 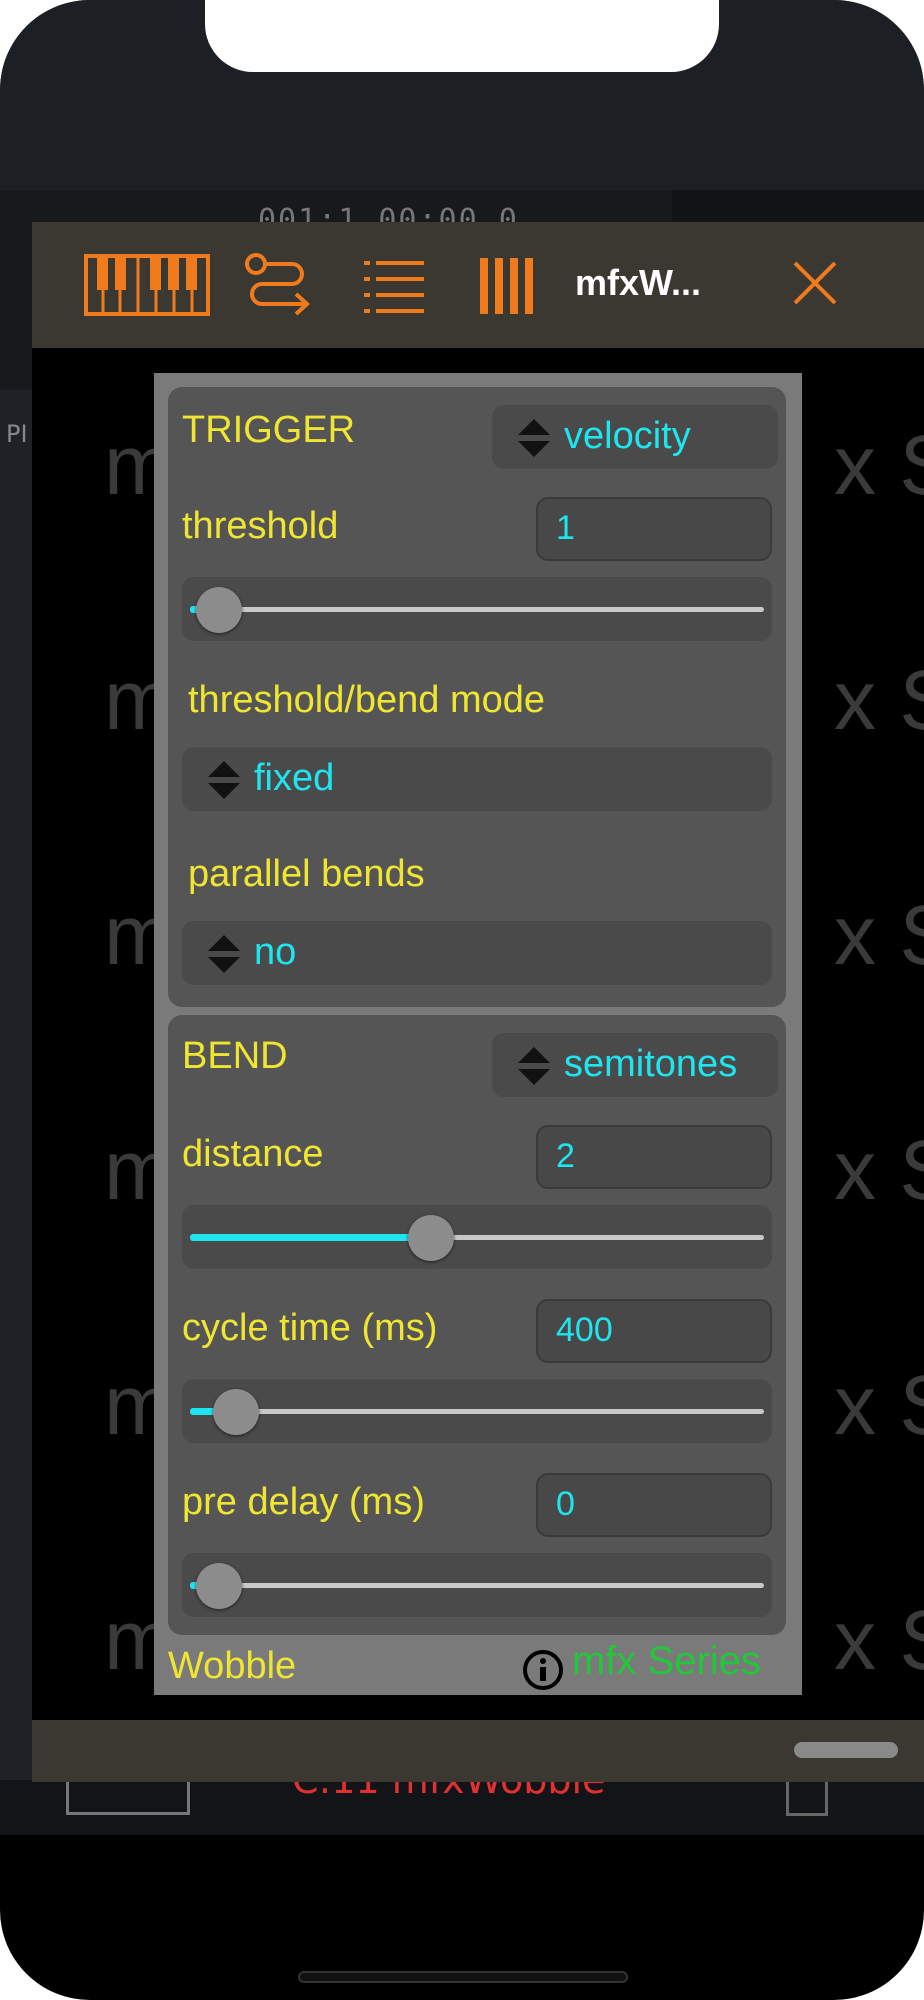 I want to click on bend-unit-value: semitones, so click(x=651, y=1064).